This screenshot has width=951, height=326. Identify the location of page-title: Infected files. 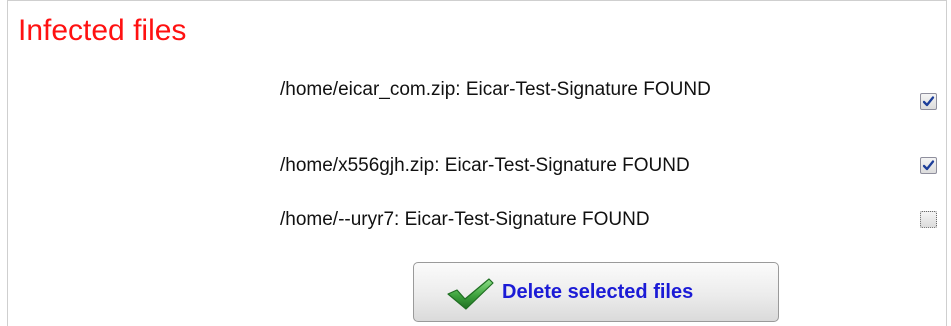
(102, 30).